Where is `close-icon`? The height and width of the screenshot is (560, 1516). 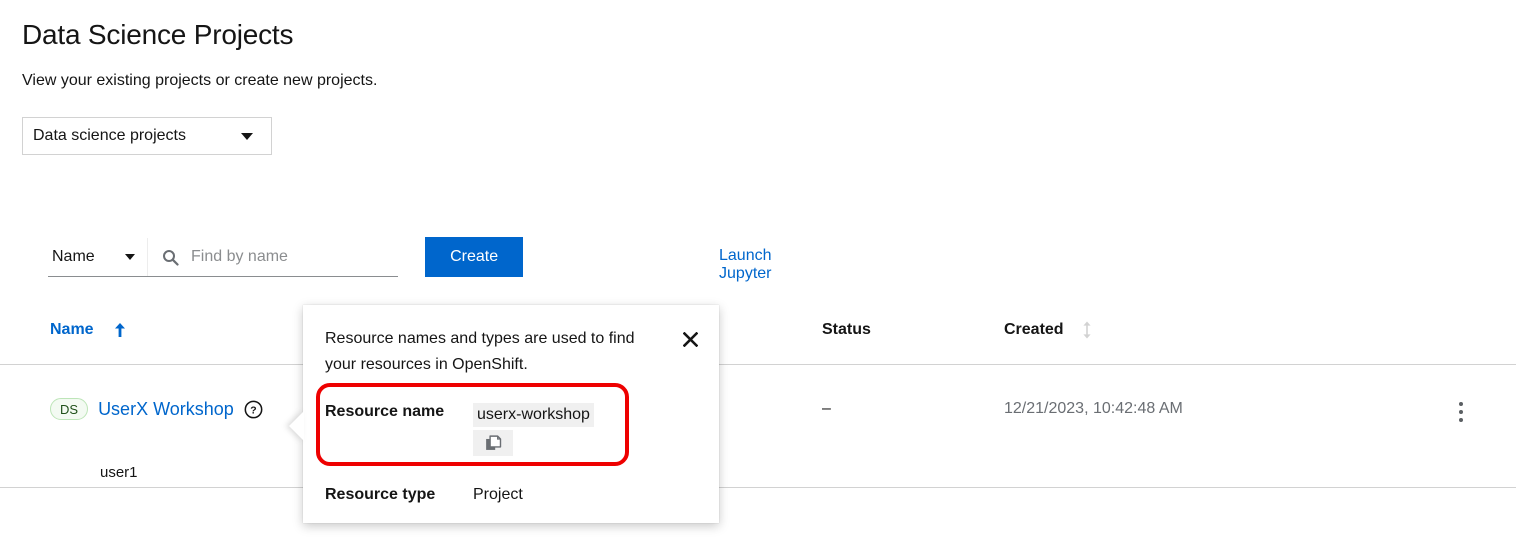
close-icon is located at coordinates (690, 339).